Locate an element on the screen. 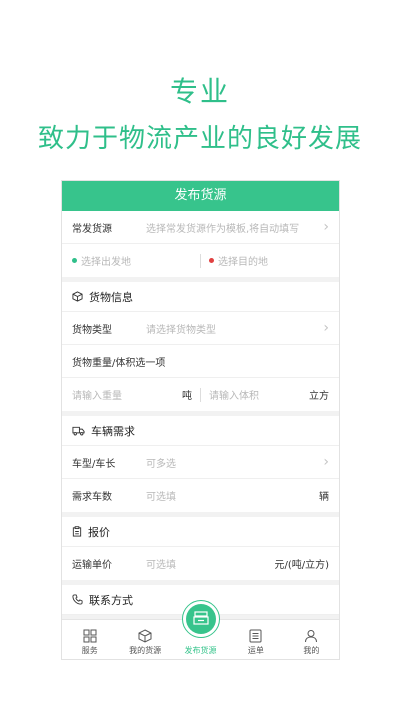 The width and height of the screenshot is (400, 711). tab-publish: 发布货源 is located at coordinates (200, 629).